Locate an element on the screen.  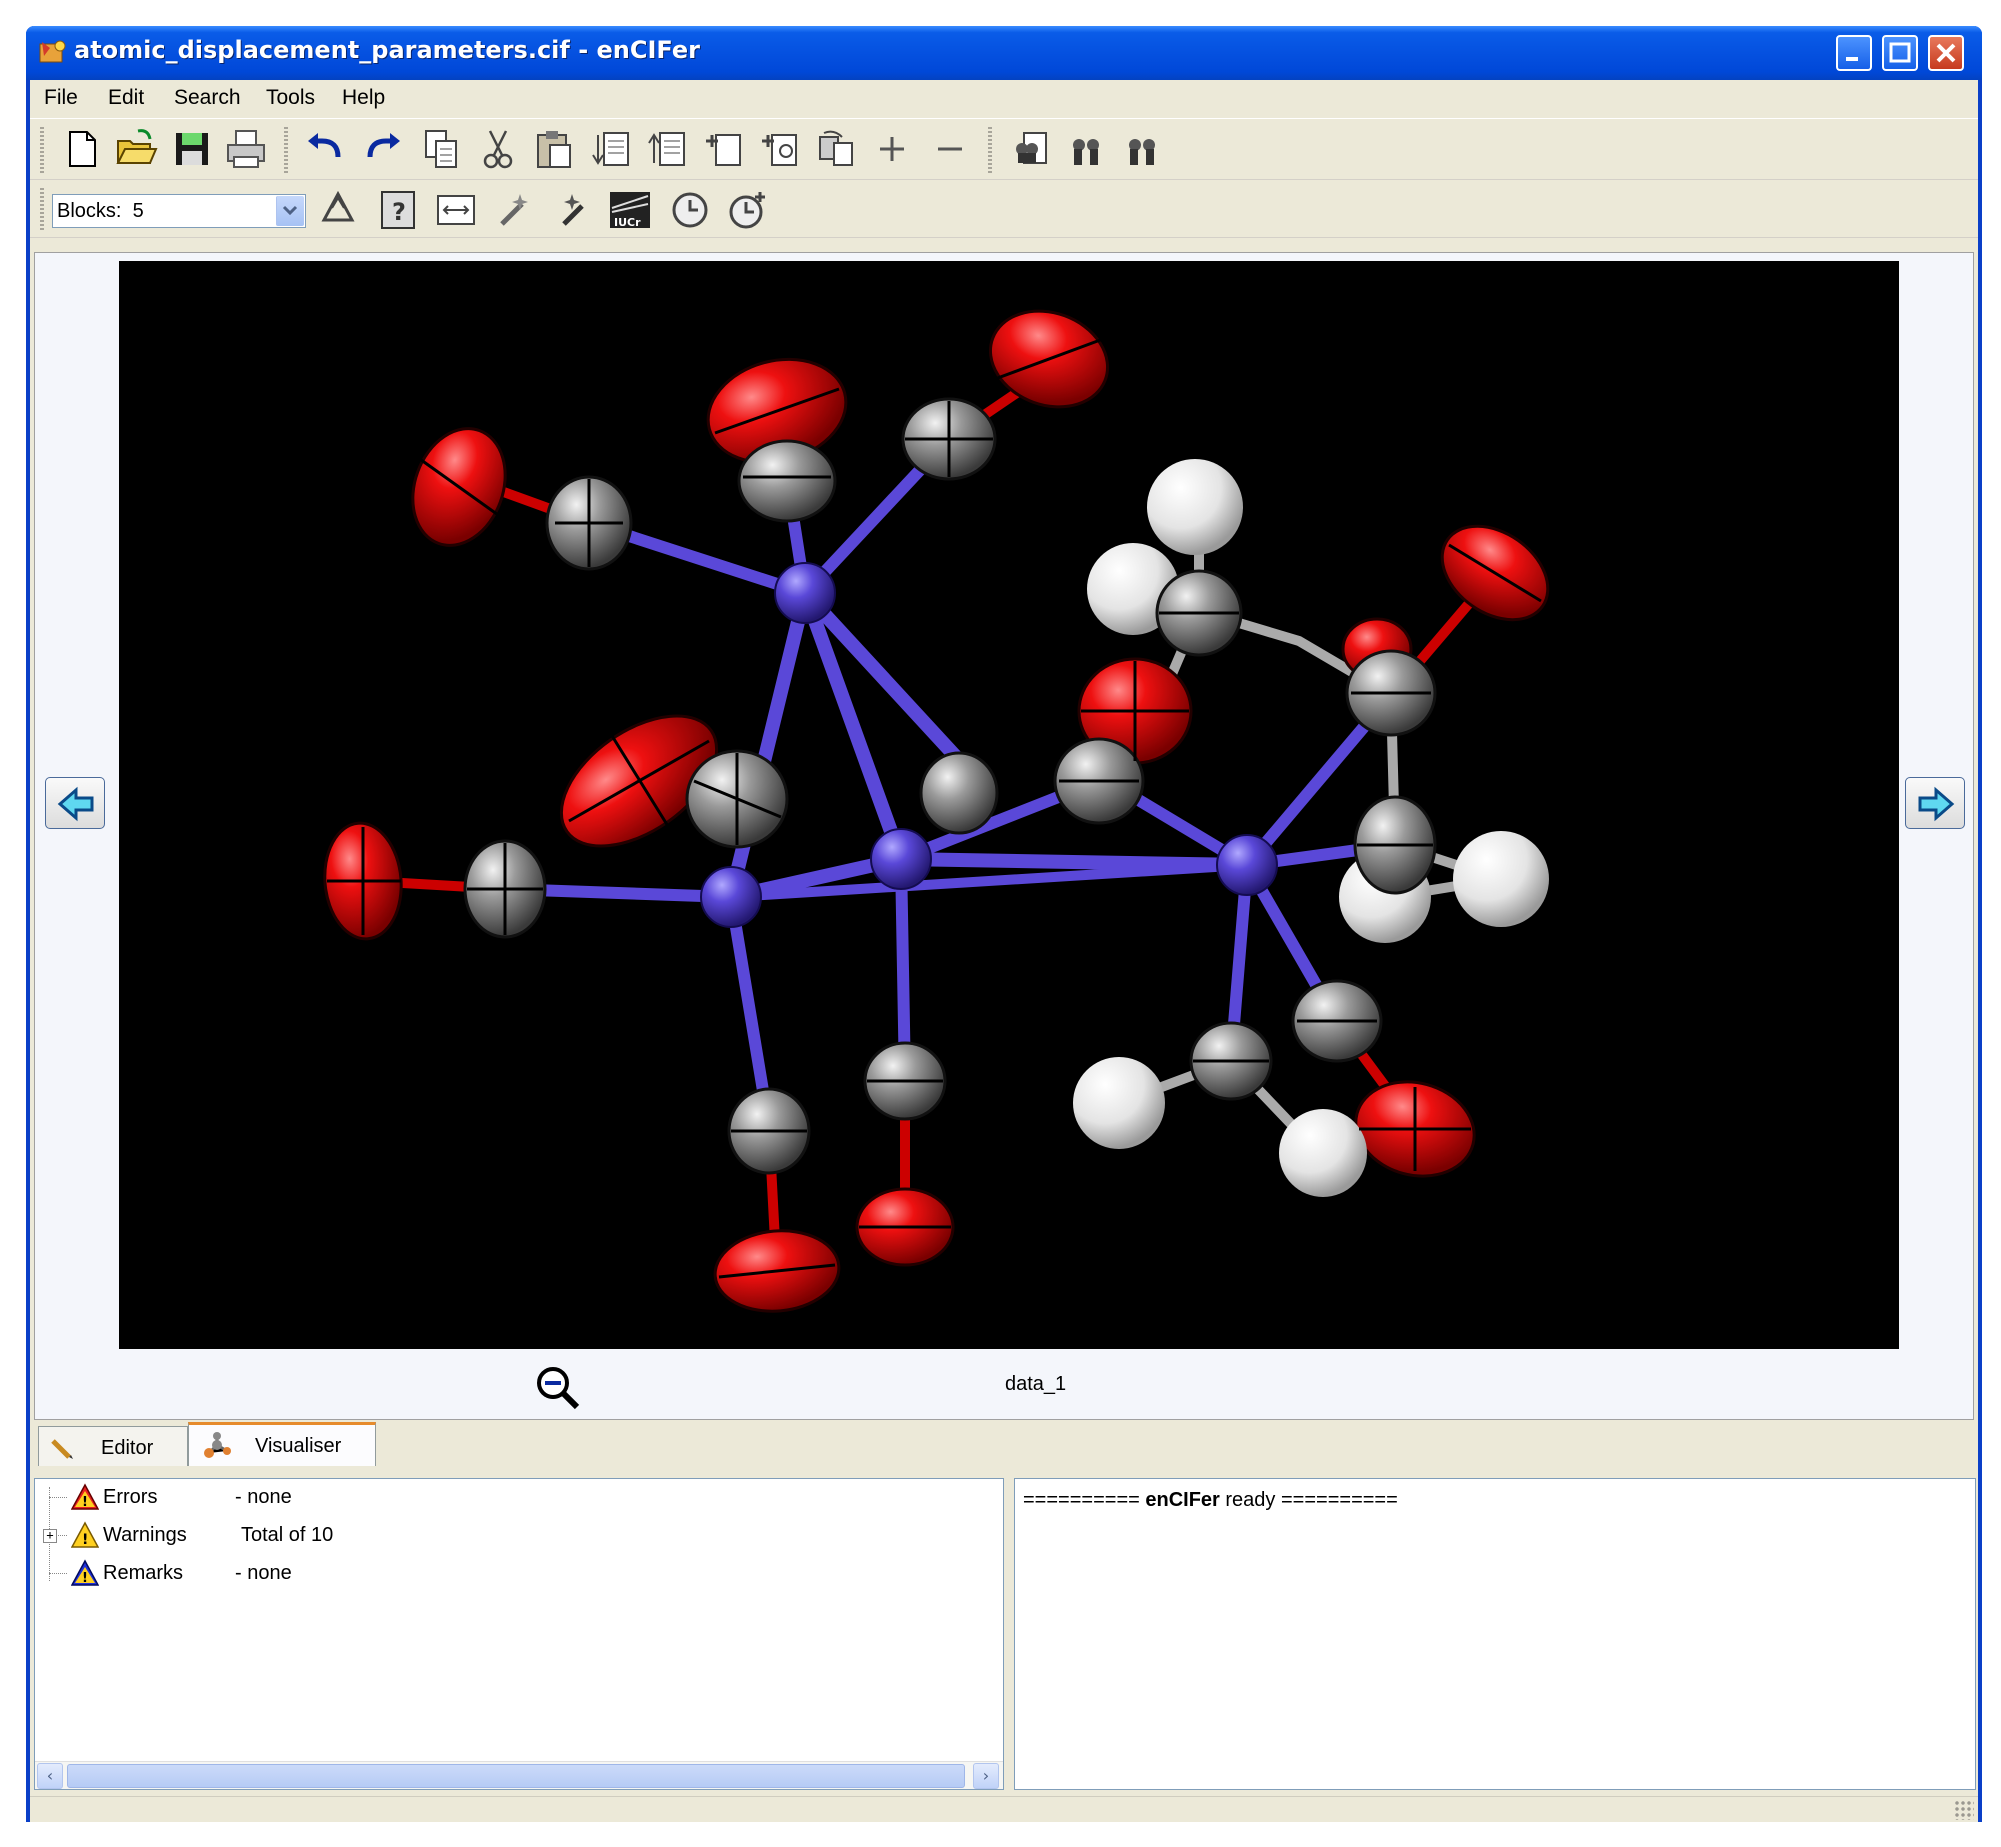
current-block-name: data_1 is located at coordinates (1036, 1384).